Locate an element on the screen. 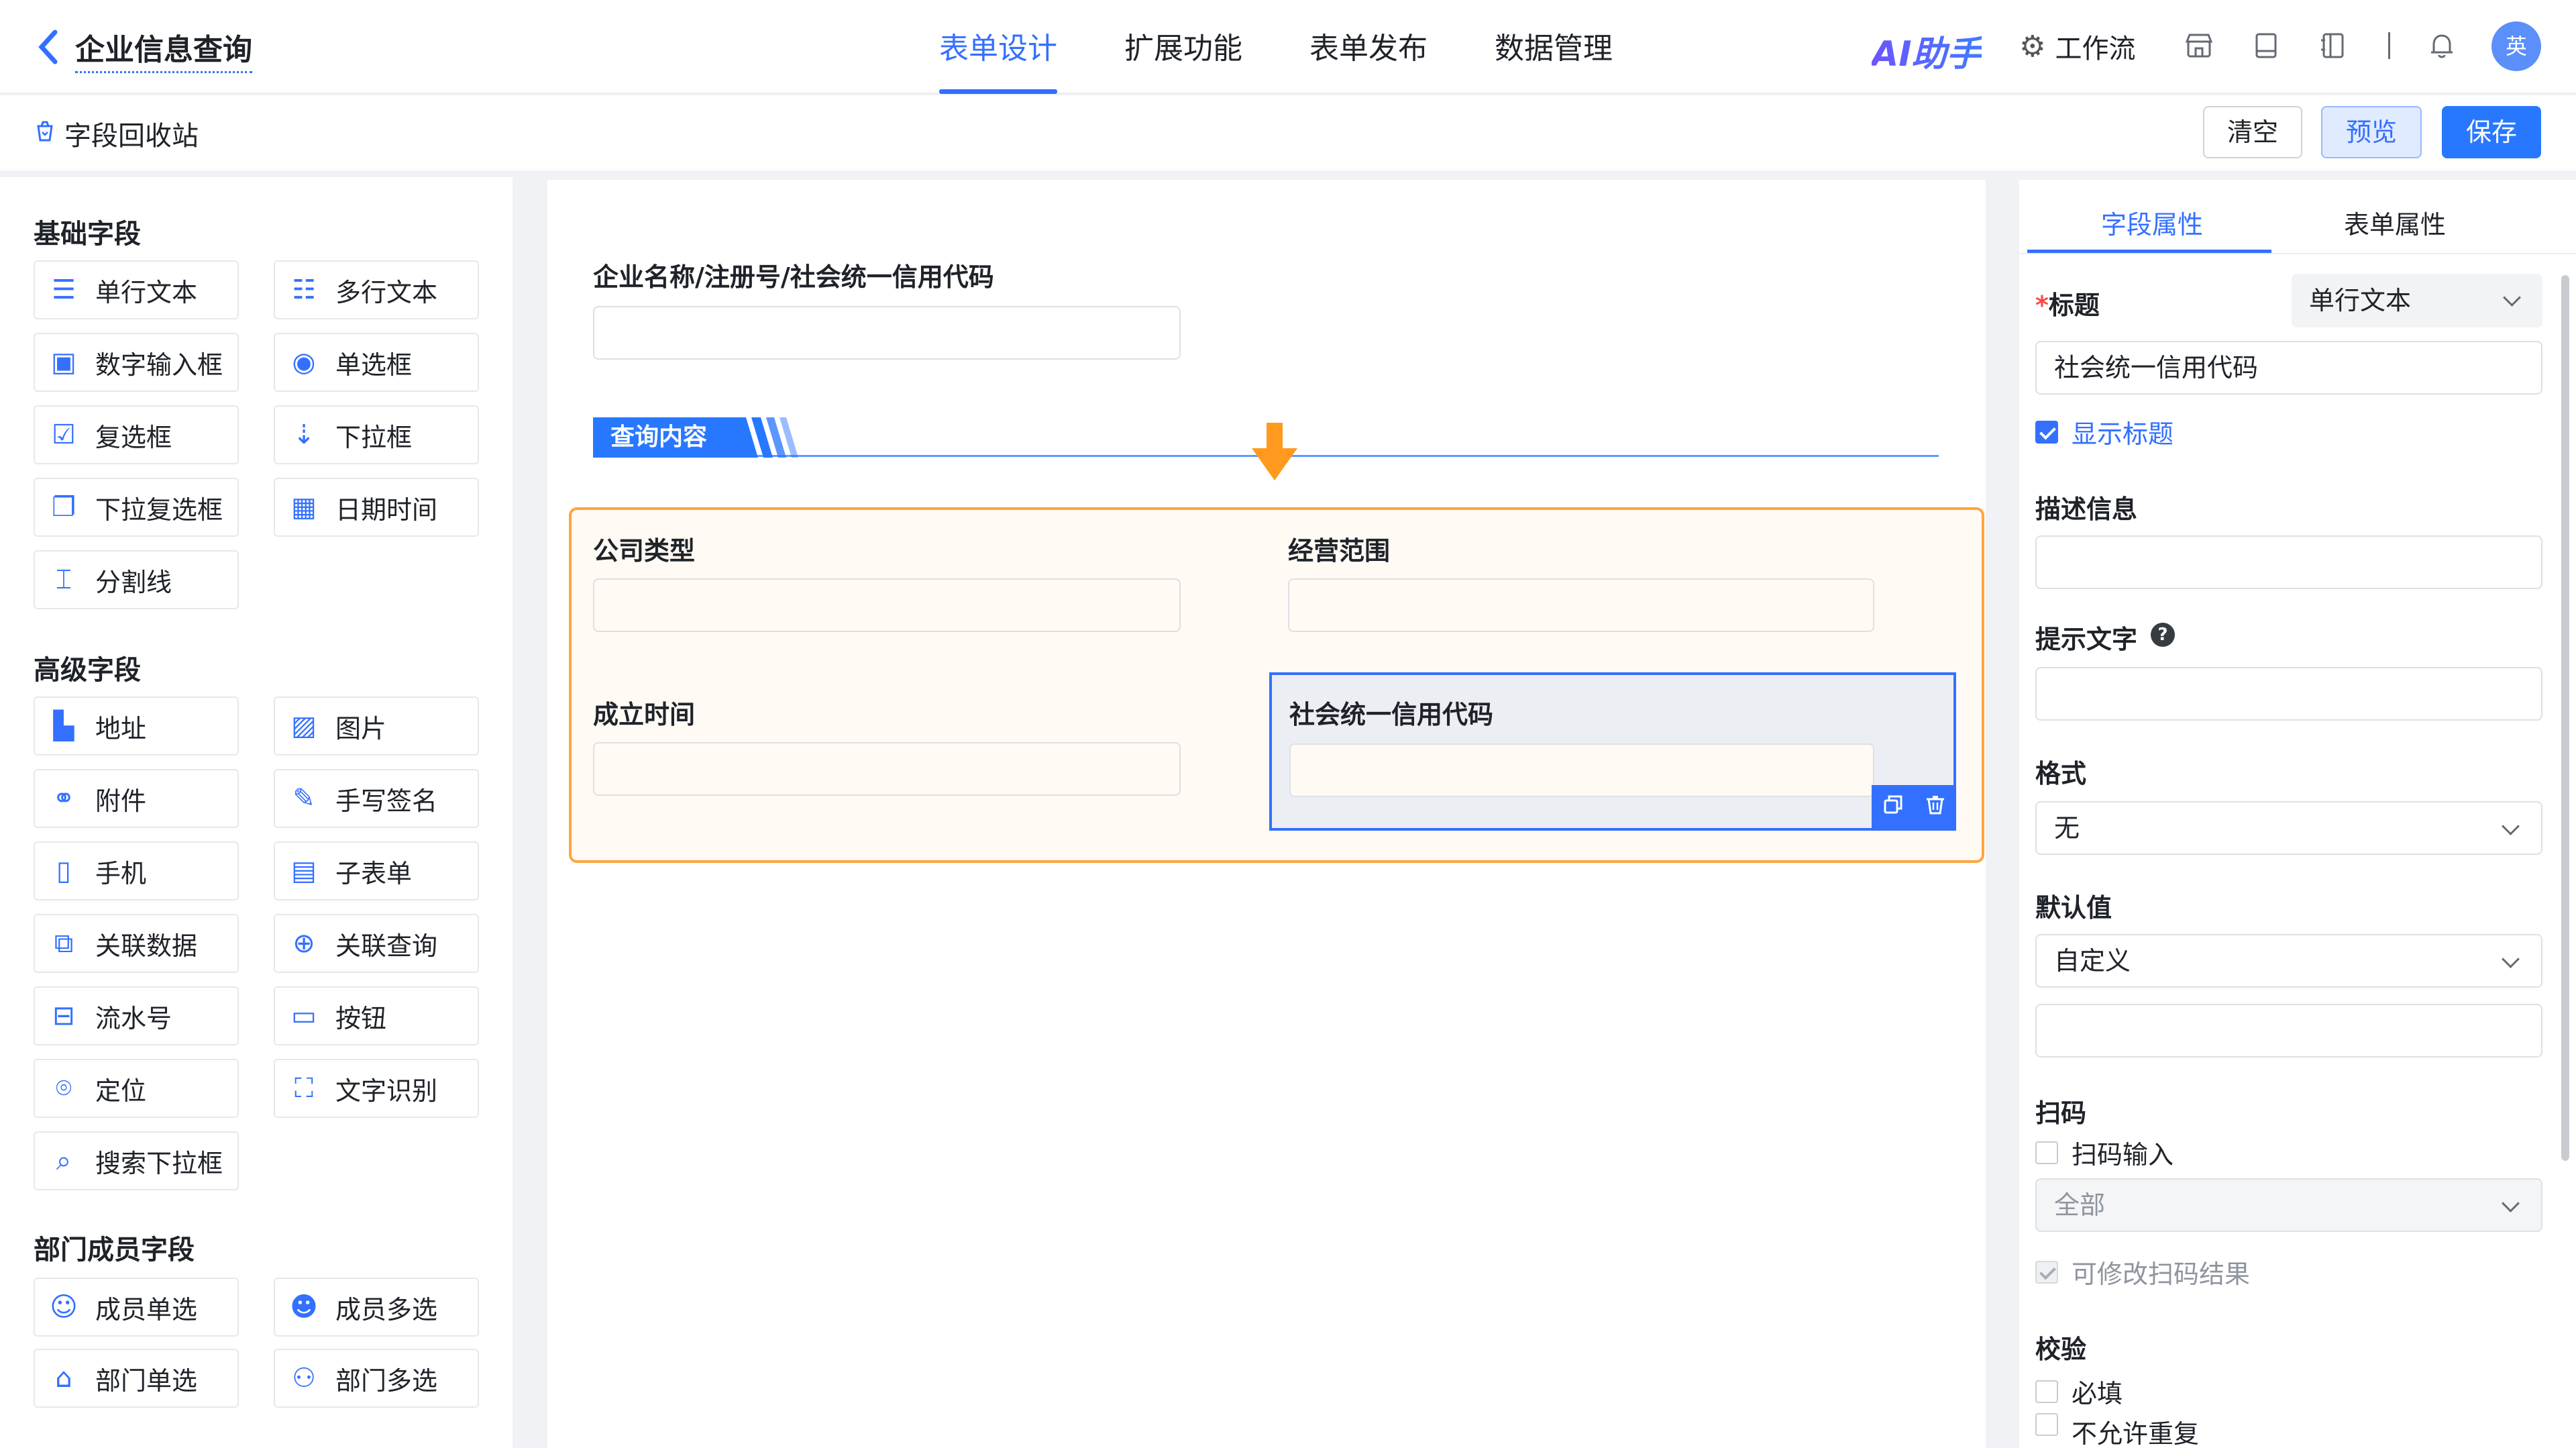  description-label: 描述信息 is located at coordinates (2086, 510).